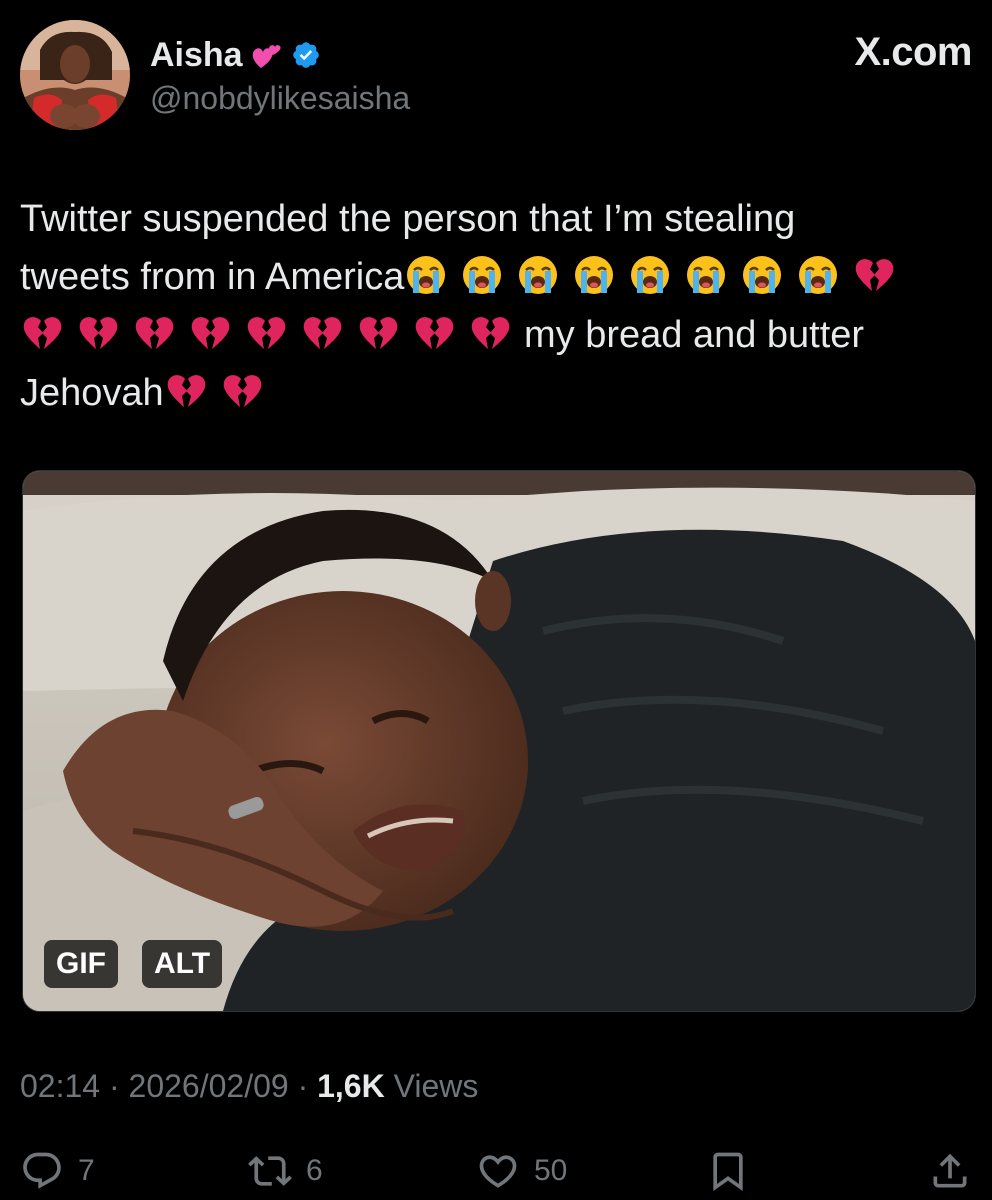 The image size is (992, 1200). What do you see at coordinates (496, 76) in the screenshot?
I see `tweet-header: Aisha @nobdylikesaisha` at bounding box center [496, 76].